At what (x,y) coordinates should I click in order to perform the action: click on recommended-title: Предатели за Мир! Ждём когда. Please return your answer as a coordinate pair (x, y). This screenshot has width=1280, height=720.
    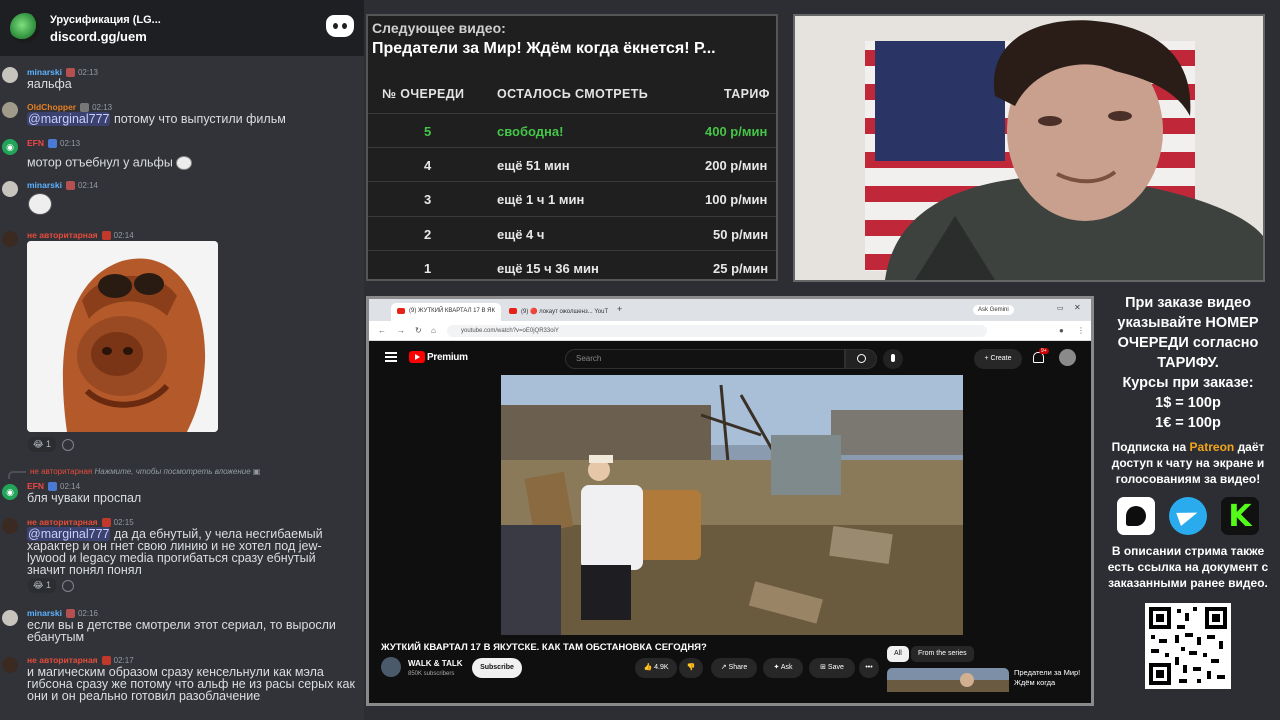
    Looking at the image, I should click on (1052, 678).